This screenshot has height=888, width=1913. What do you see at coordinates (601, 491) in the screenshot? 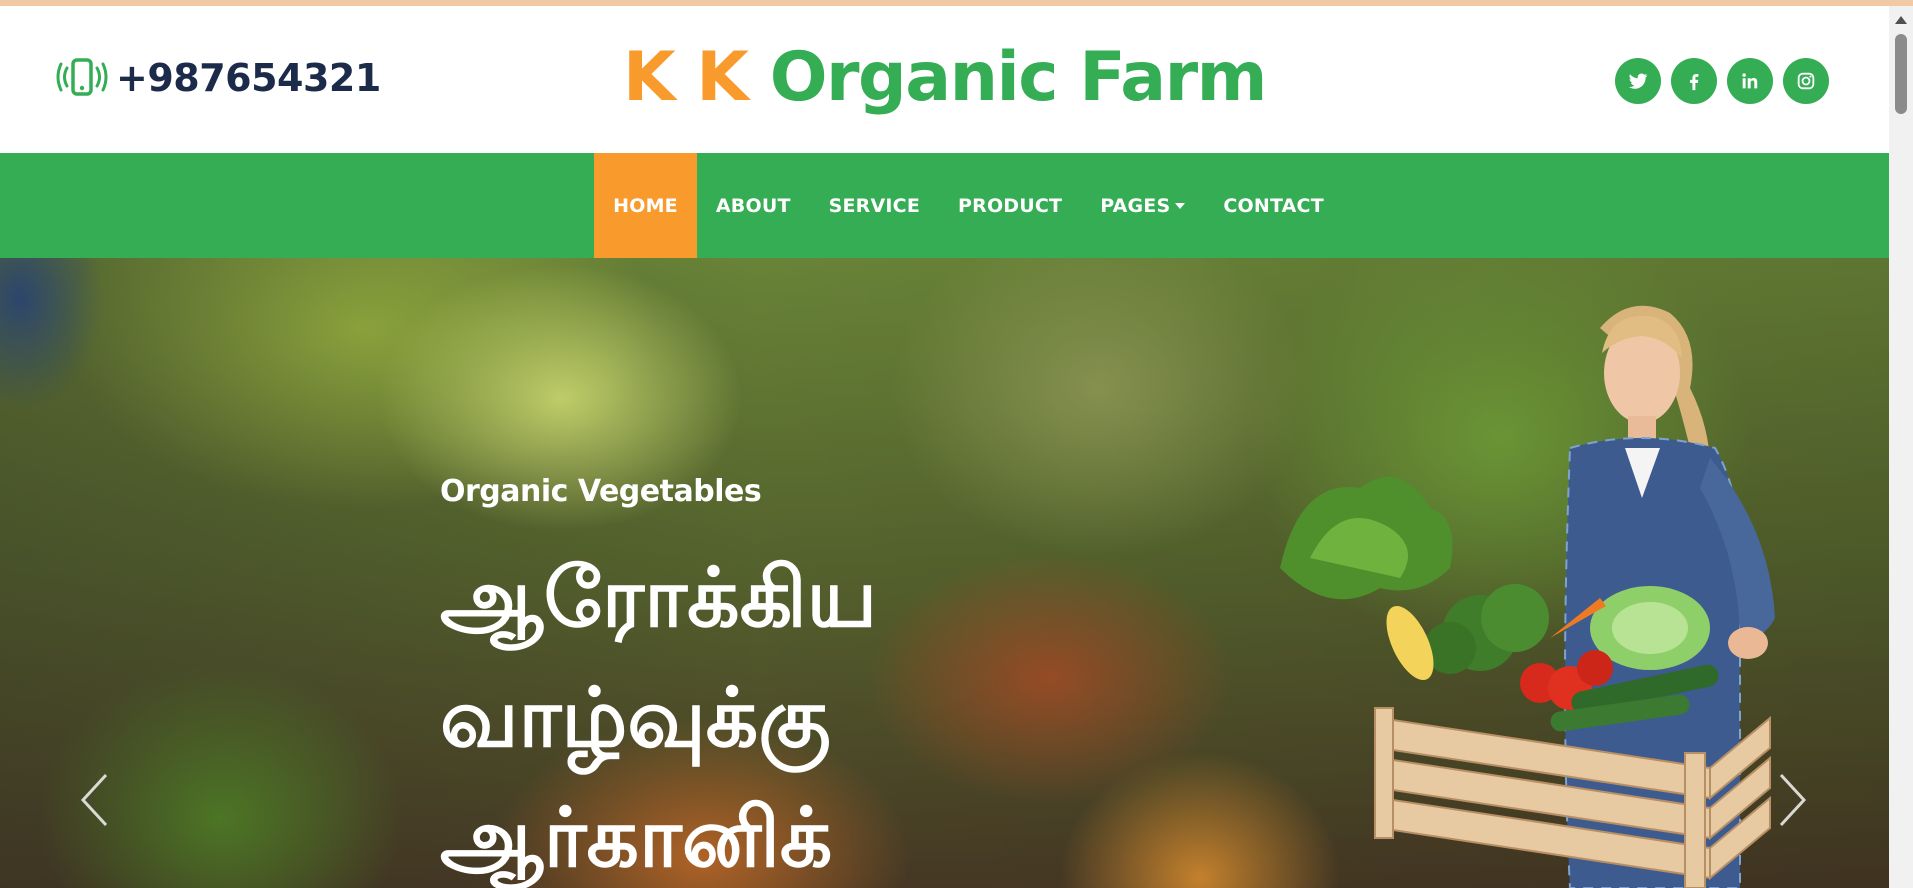
I see `hero-subtitle: Organic Vegetables` at bounding box center [601, 491].